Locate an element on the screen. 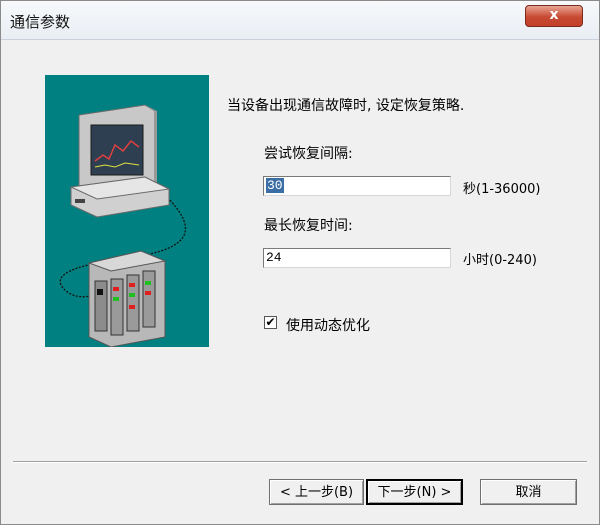 This screenshot has width=600, height=525. max-recovery-unit: 小时(0-240) is located at coordinates (500, 260).